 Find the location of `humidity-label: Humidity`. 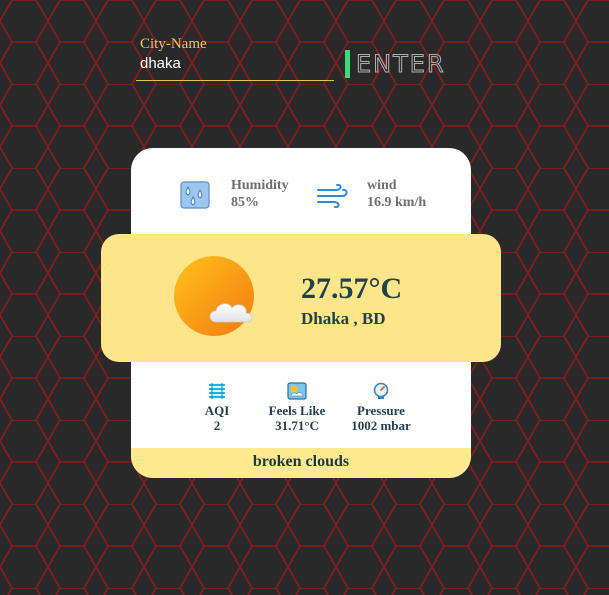

humidity-label: Humidity is located at coordinates (260, 185).